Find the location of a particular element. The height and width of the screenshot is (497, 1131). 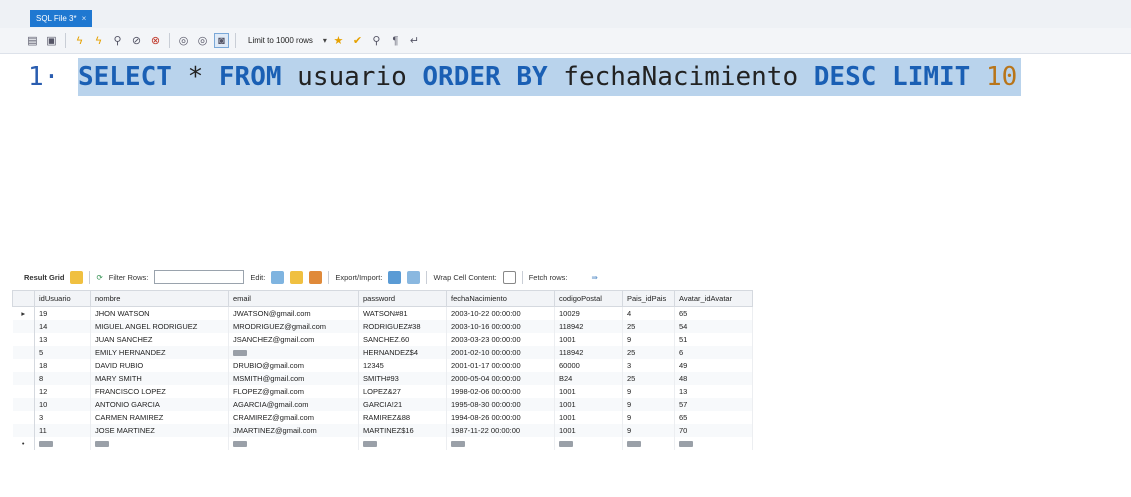

delete-row-icon is located at coordinates (316, 277).